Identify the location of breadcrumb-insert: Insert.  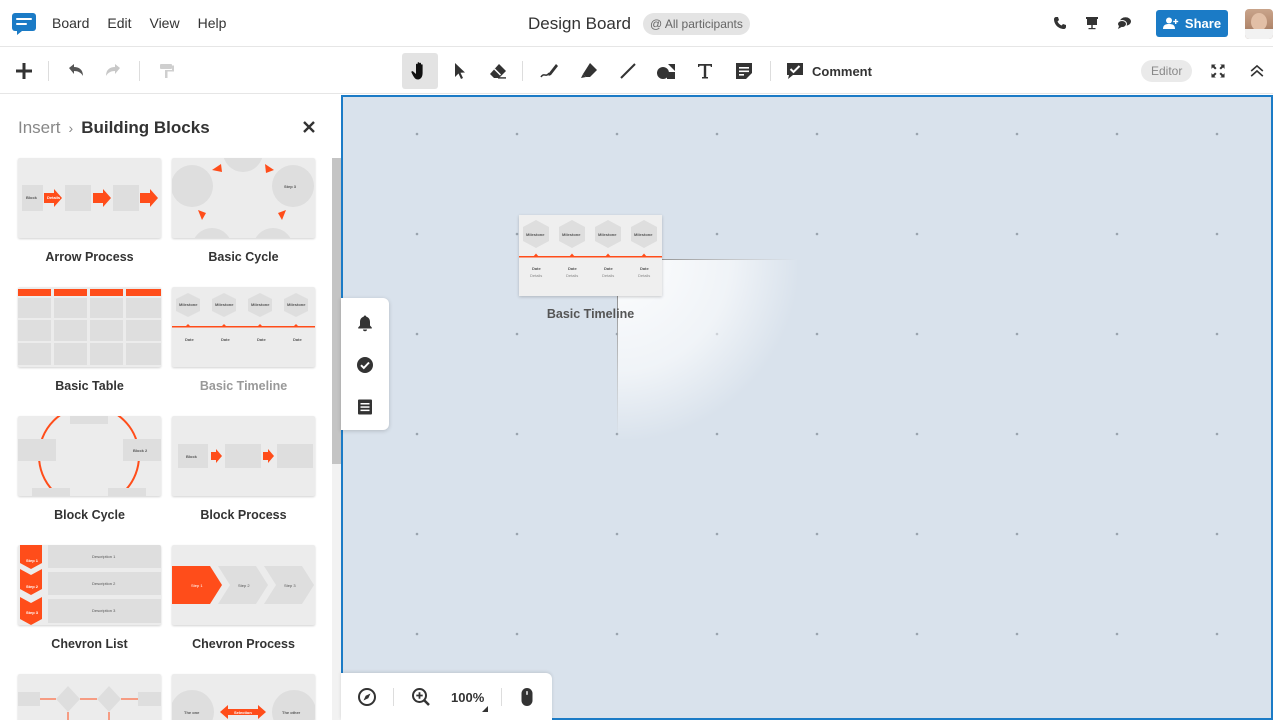
(39, 127).